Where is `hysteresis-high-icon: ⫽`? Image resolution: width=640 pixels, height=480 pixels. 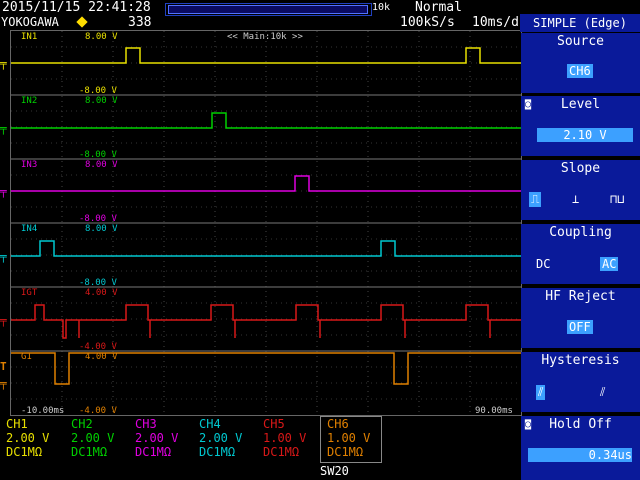 hysteresis-high-icon: ⫽ is located at coordinates (602, 392).